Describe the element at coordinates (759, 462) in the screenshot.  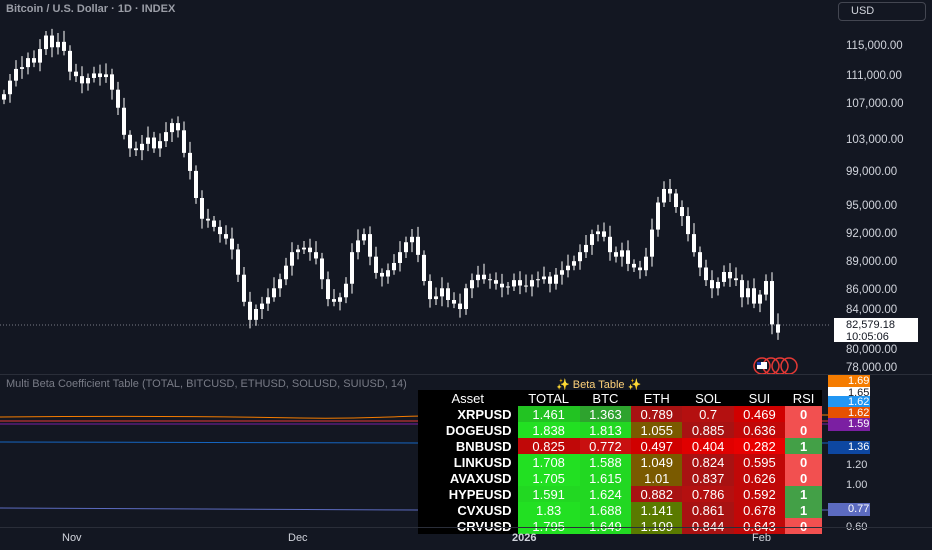
I see `beta-cell: 0.595` at that location.